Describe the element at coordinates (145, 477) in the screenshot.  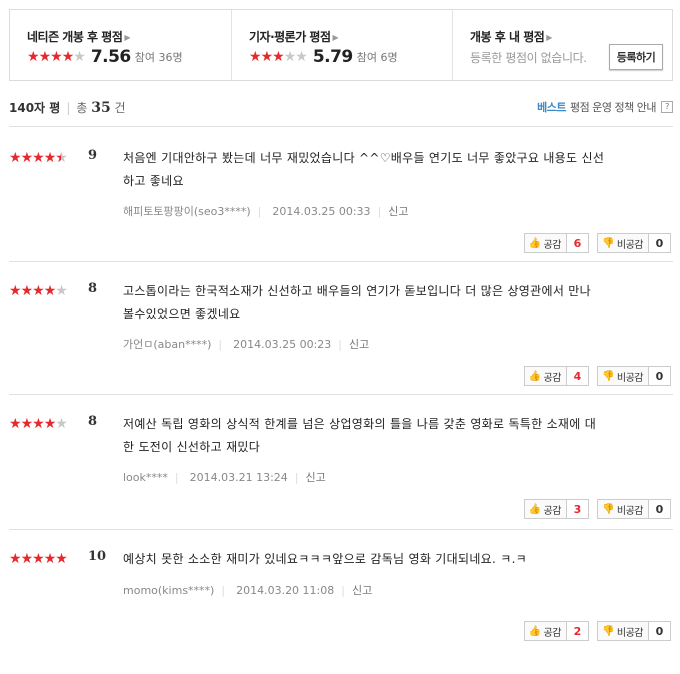
I see `review-author: look****` at that location.